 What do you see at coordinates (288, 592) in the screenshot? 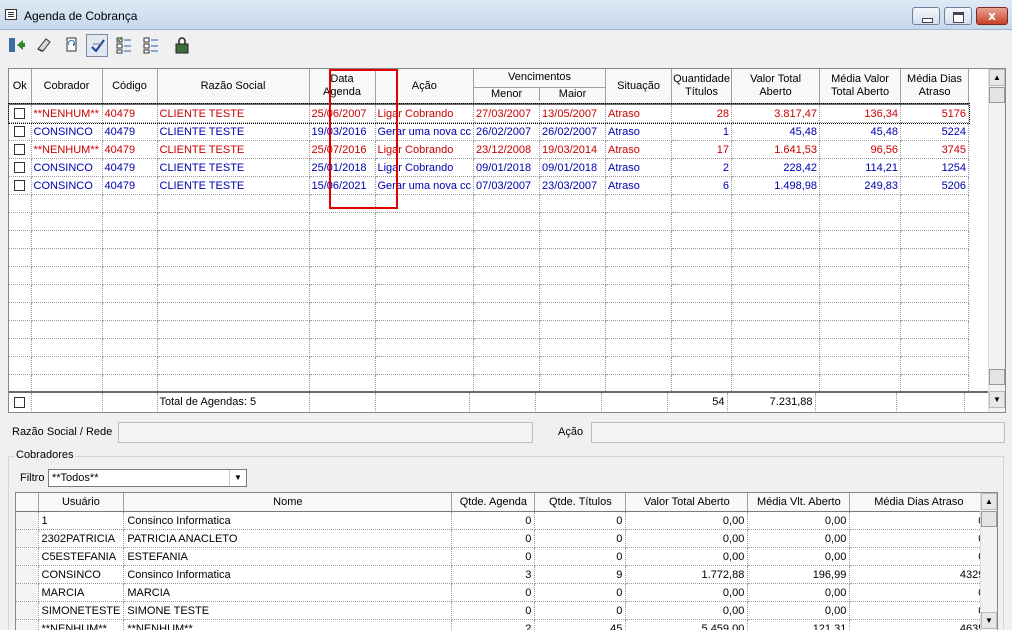
I see `cell-nome: MARCIA` at bounding box center [288, 592].